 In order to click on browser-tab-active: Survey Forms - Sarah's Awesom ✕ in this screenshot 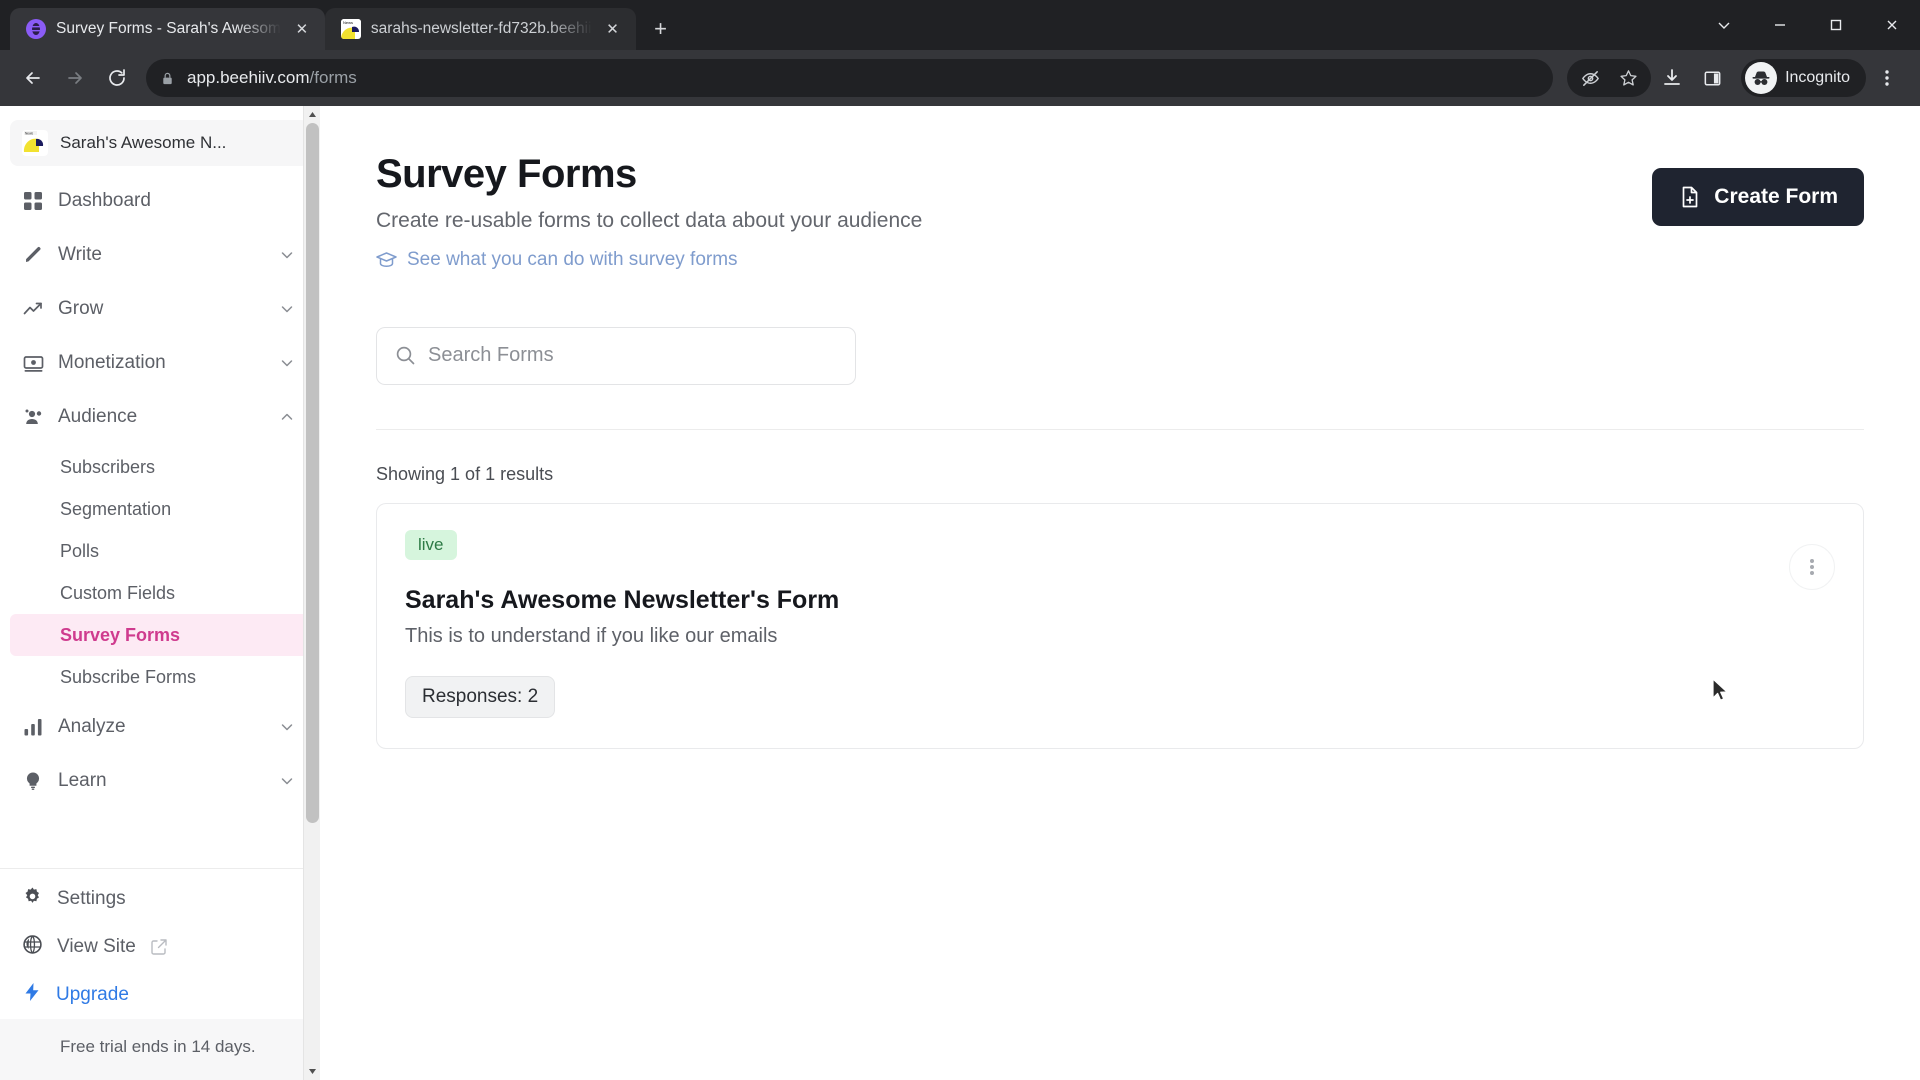, I will do `click(167, 29)`.